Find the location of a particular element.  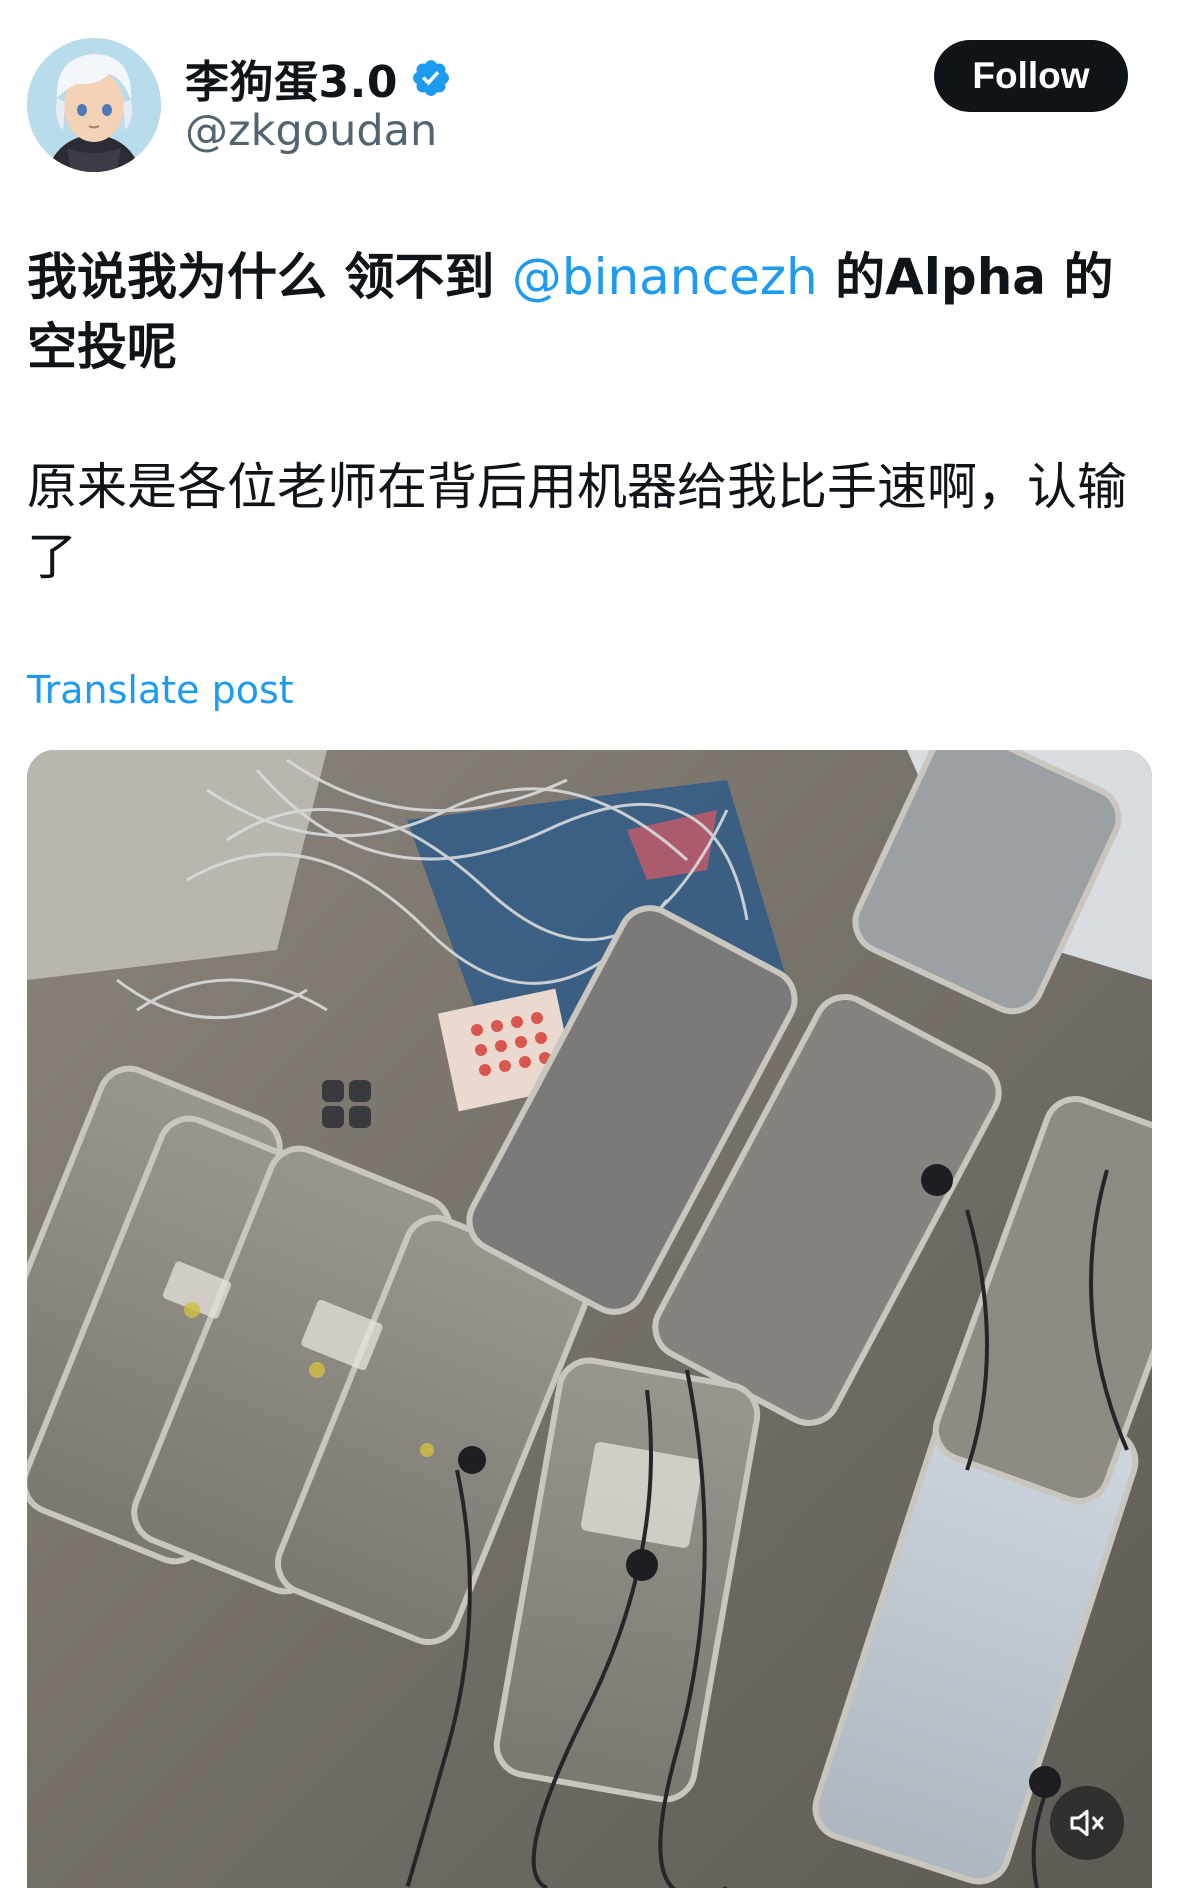

mute-toggle-button is located at coordinates (1087, 1823).